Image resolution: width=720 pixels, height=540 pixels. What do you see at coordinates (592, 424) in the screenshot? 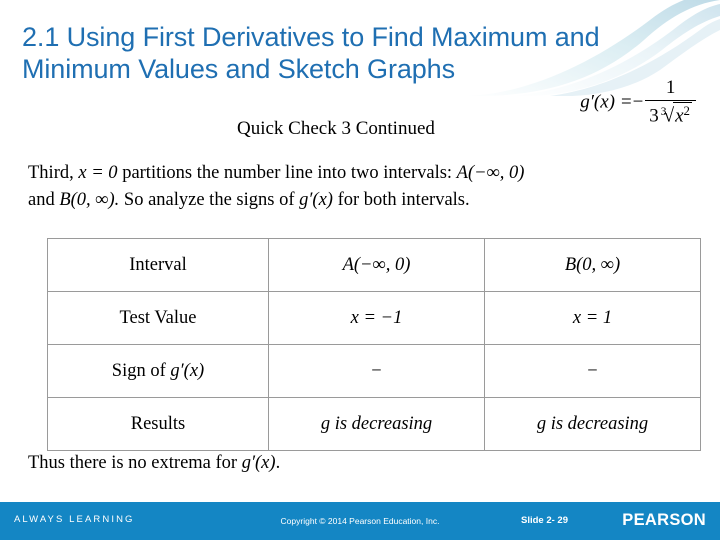
I see `cell-results-b: g is decreasing` at bounding box center [592, 424].